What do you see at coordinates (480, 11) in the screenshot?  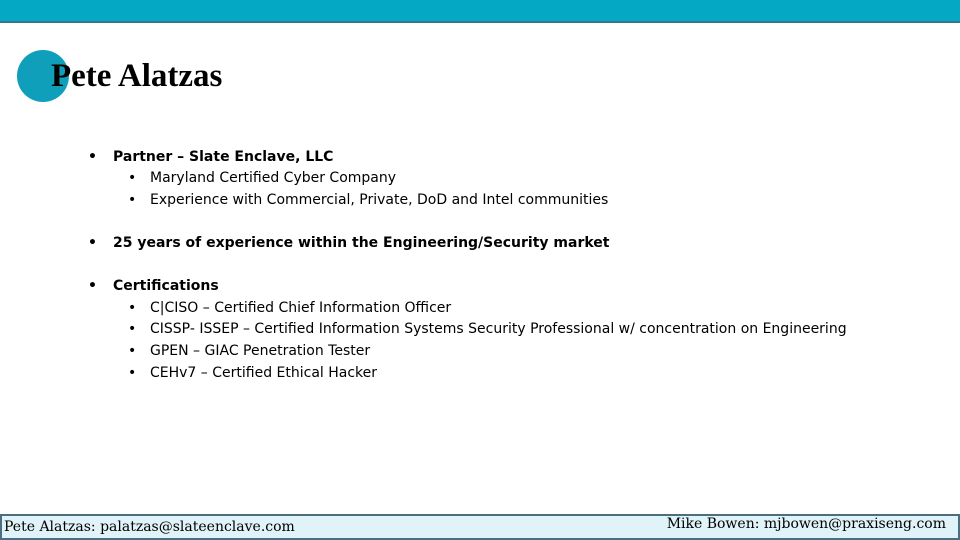 I see `top-accent-bar` at bounding box center [480, 11].